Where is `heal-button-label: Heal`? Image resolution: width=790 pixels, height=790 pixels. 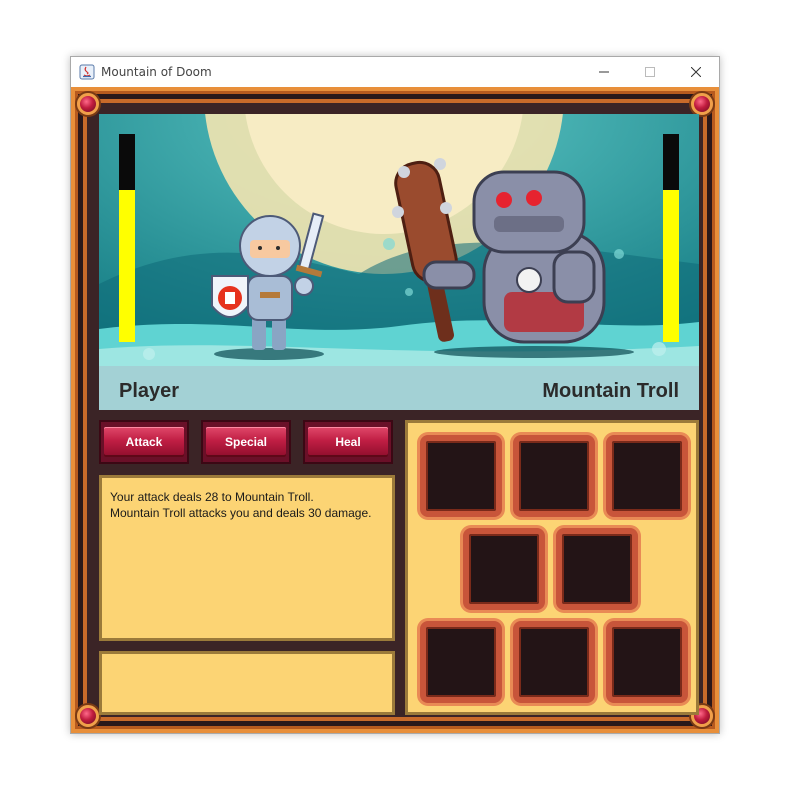
heal-button-label: Heal is located at coordinates (348, 442).